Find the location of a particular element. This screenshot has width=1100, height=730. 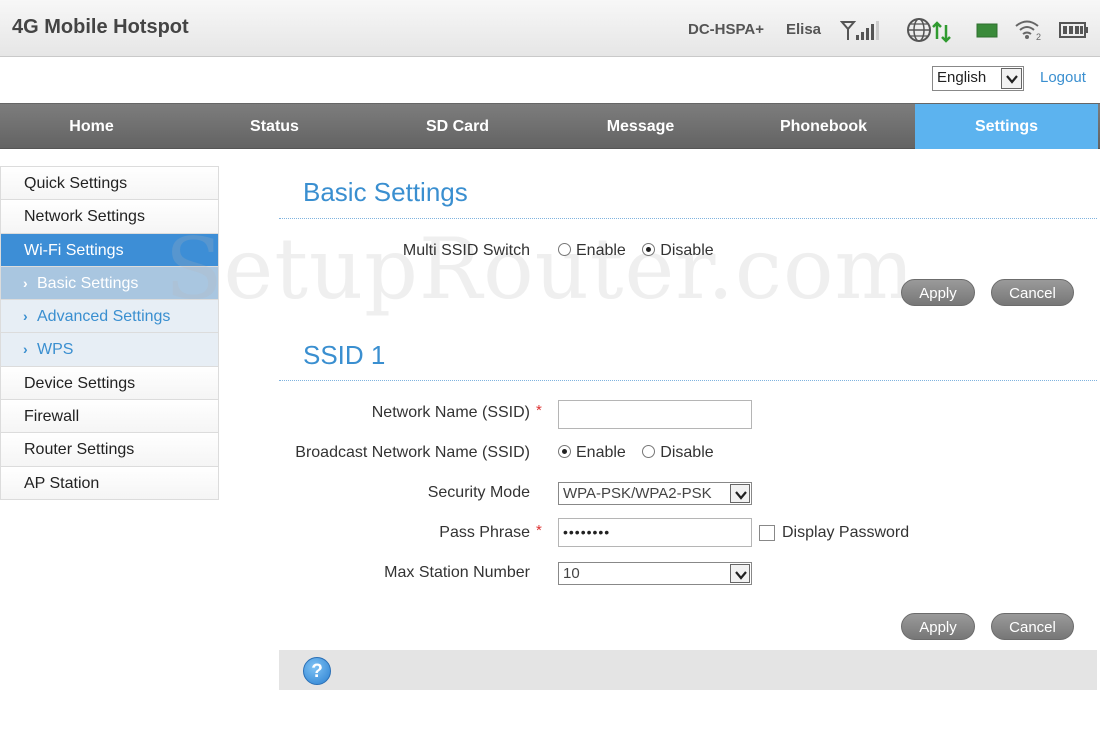

display-password-label: Display Password is located at coordinates (846, 532).